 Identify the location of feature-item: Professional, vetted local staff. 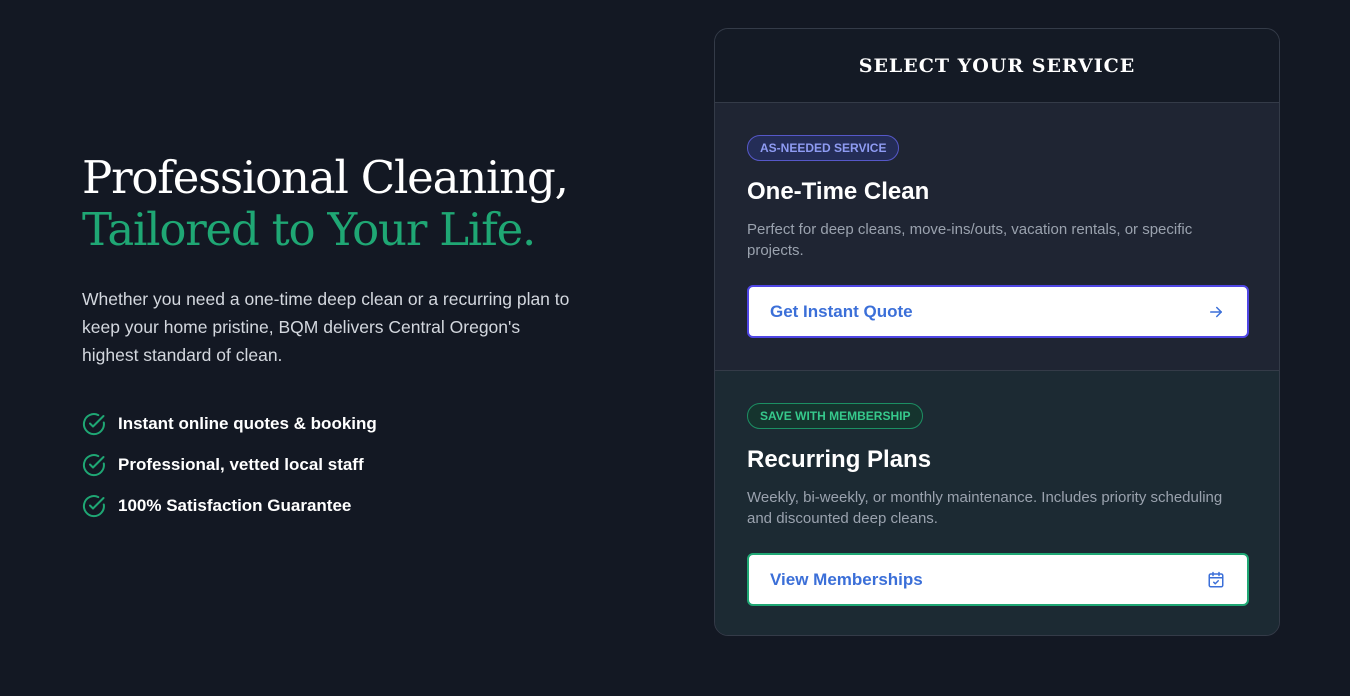
(342, 464).